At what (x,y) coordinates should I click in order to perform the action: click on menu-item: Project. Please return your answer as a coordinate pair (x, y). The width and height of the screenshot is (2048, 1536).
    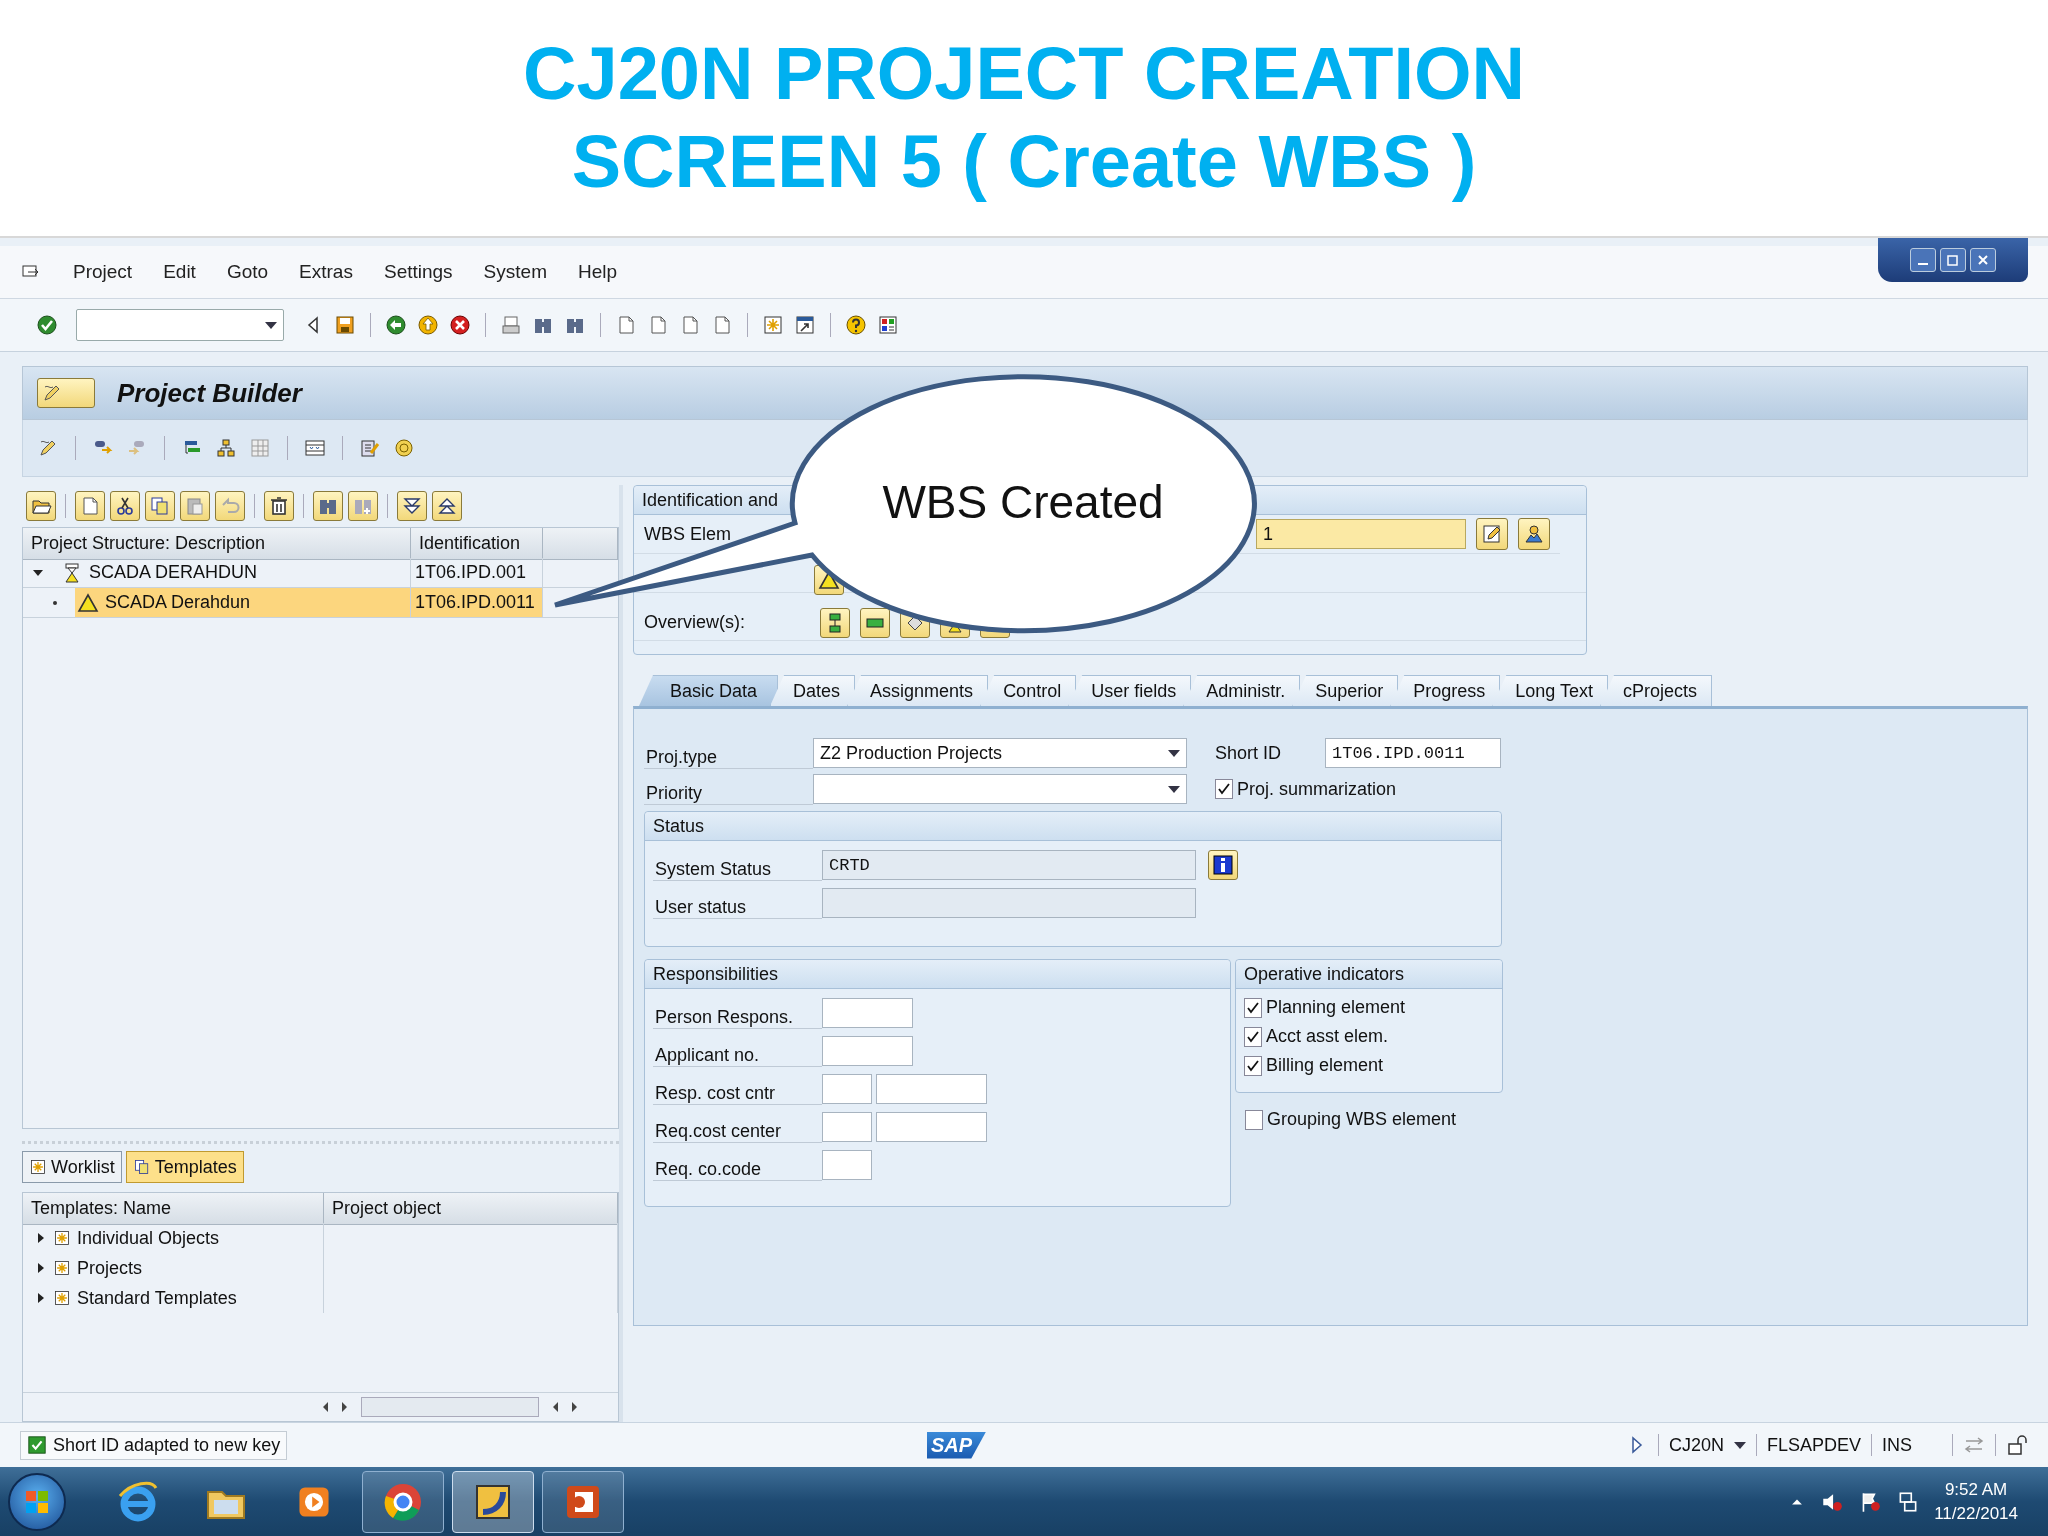
    Looking at the image, I should click on (103, 272).